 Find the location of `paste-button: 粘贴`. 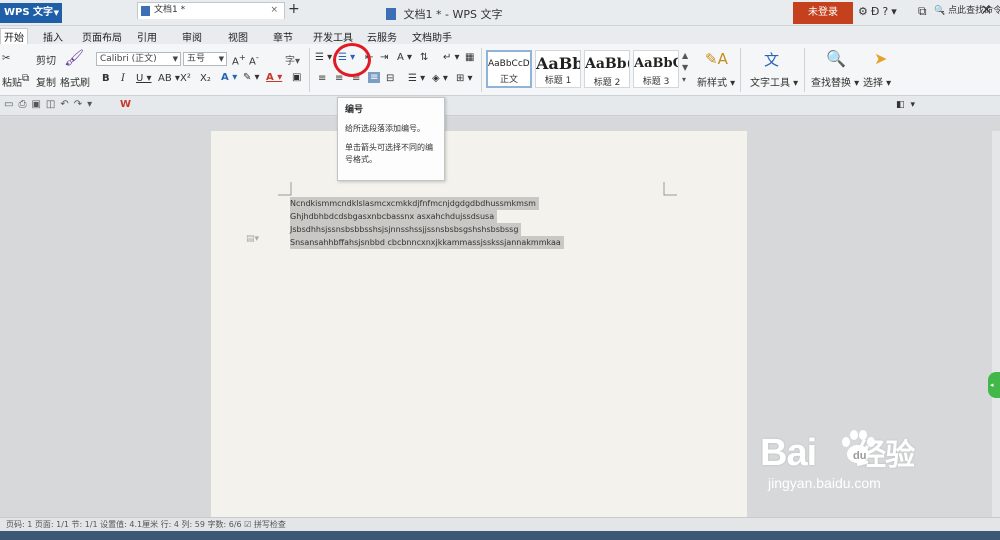

paste-button: 粘贴 is located at coordinates (12, 81).